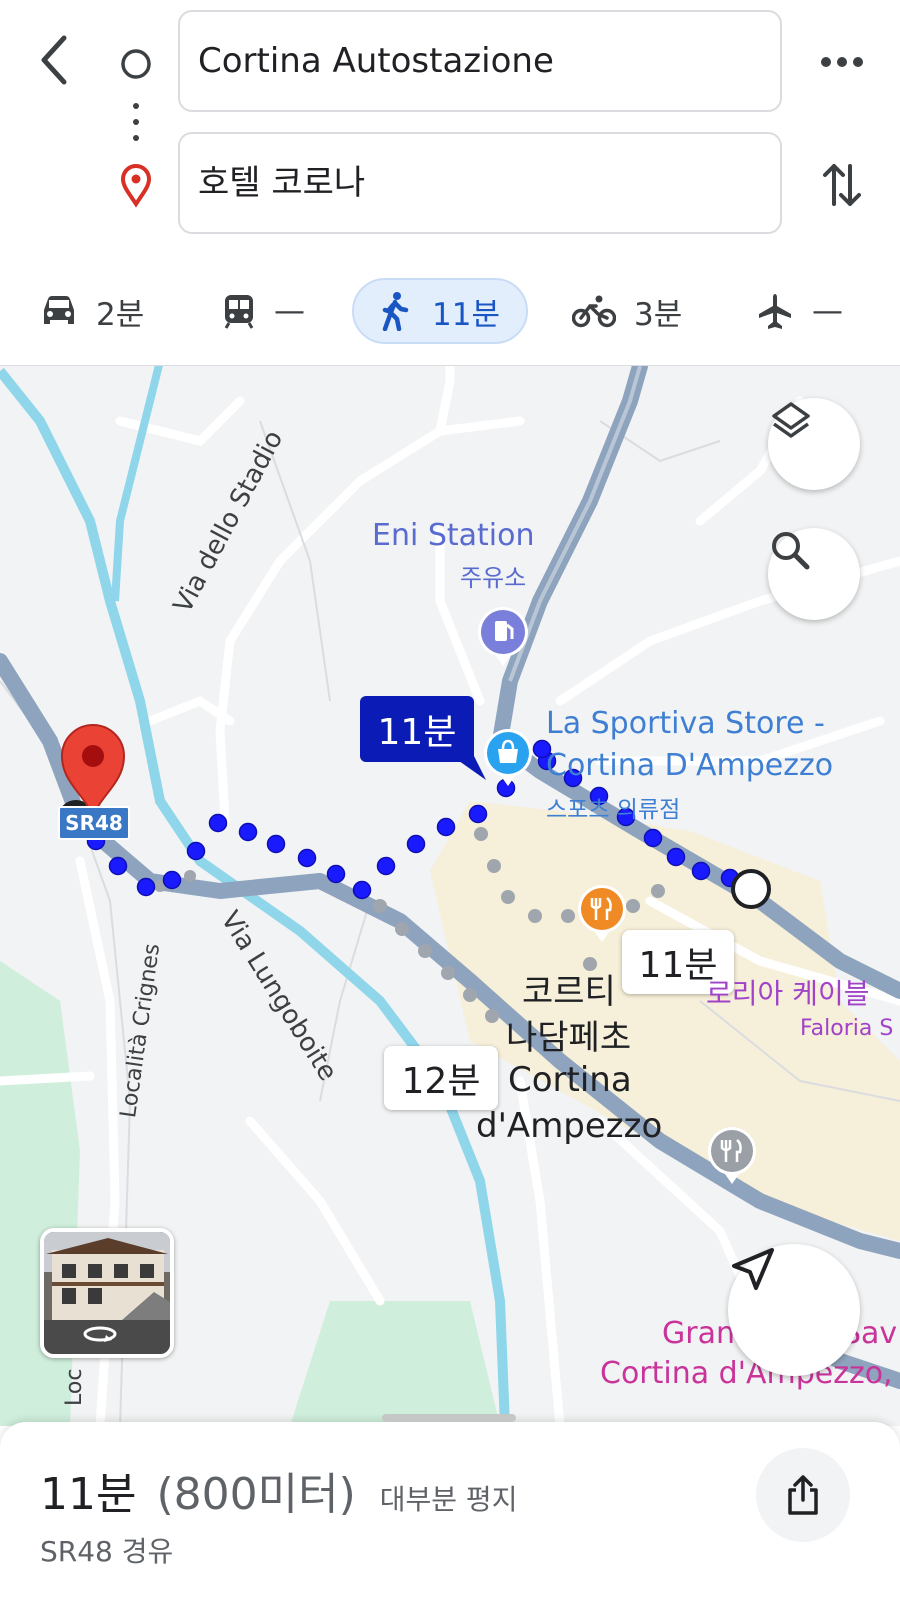  I want to click on mode-label: 11분, so click(466, 314).